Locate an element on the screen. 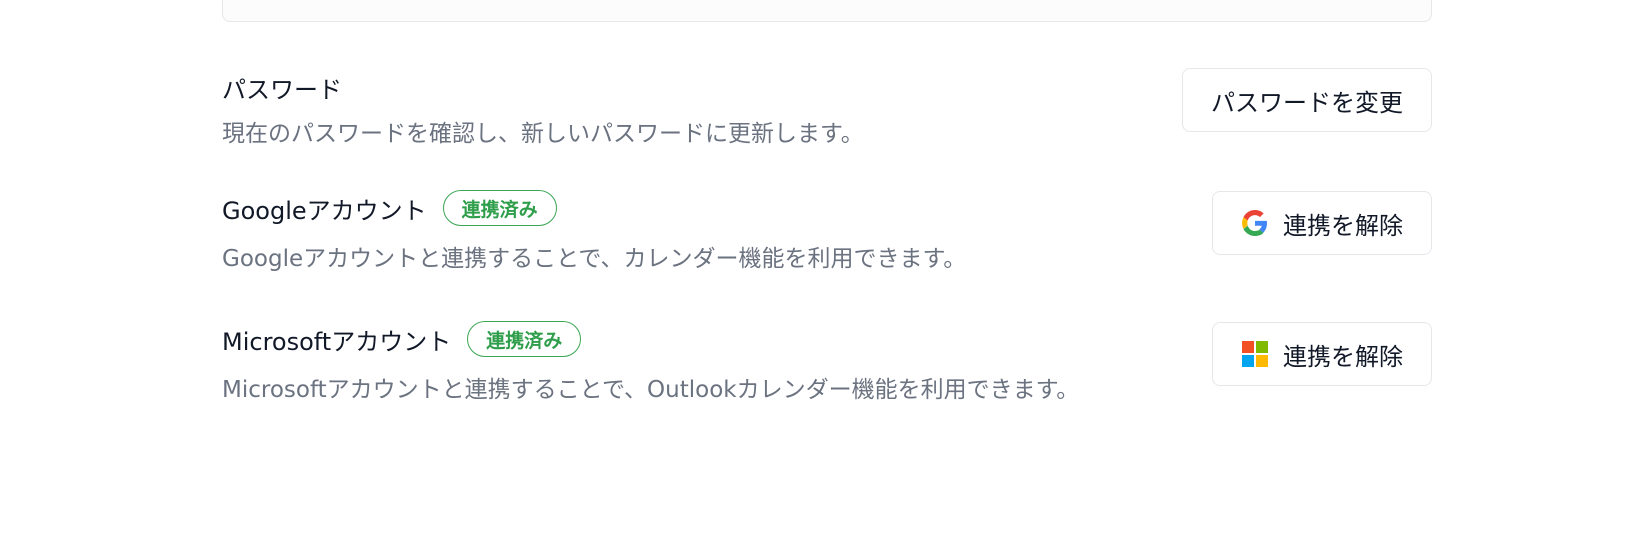  microsoft-status-badge: 連携済み is located at coordinates (524, 339).